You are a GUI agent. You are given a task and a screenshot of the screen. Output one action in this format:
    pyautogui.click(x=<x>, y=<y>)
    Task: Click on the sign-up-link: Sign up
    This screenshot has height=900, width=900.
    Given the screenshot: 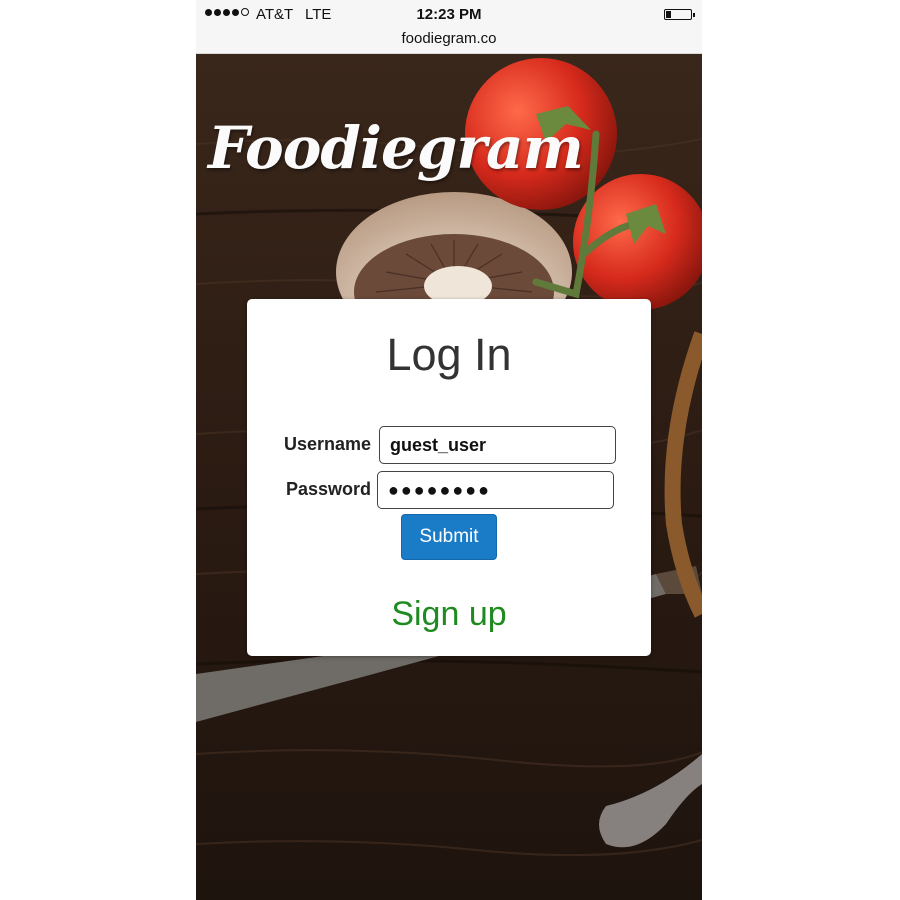 What is the action you would take?
    pyautogui.click(x=449, y=614)
    